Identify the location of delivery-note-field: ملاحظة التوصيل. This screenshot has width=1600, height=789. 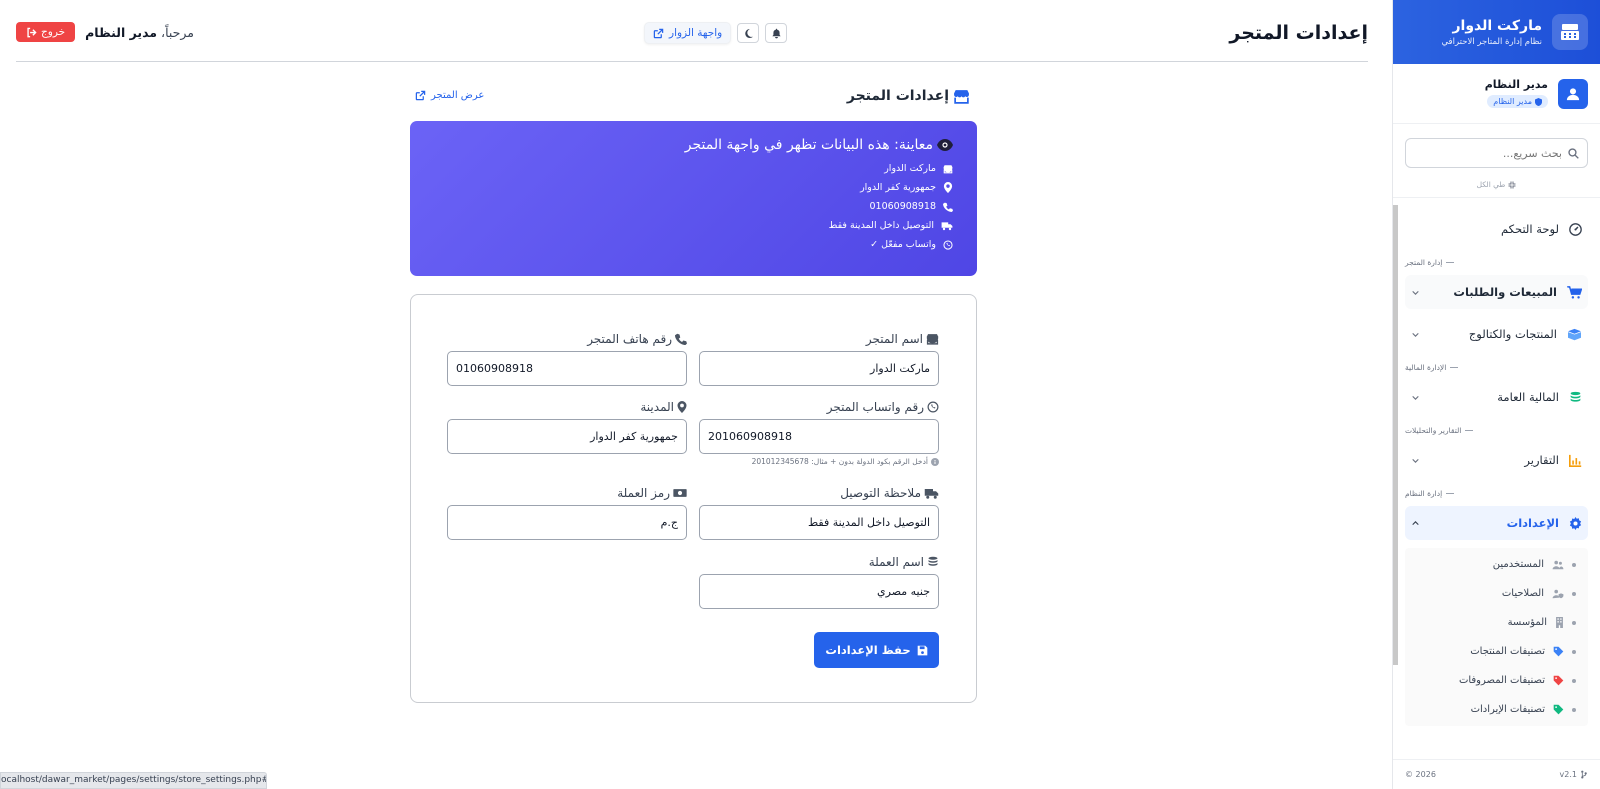
(819, 512).